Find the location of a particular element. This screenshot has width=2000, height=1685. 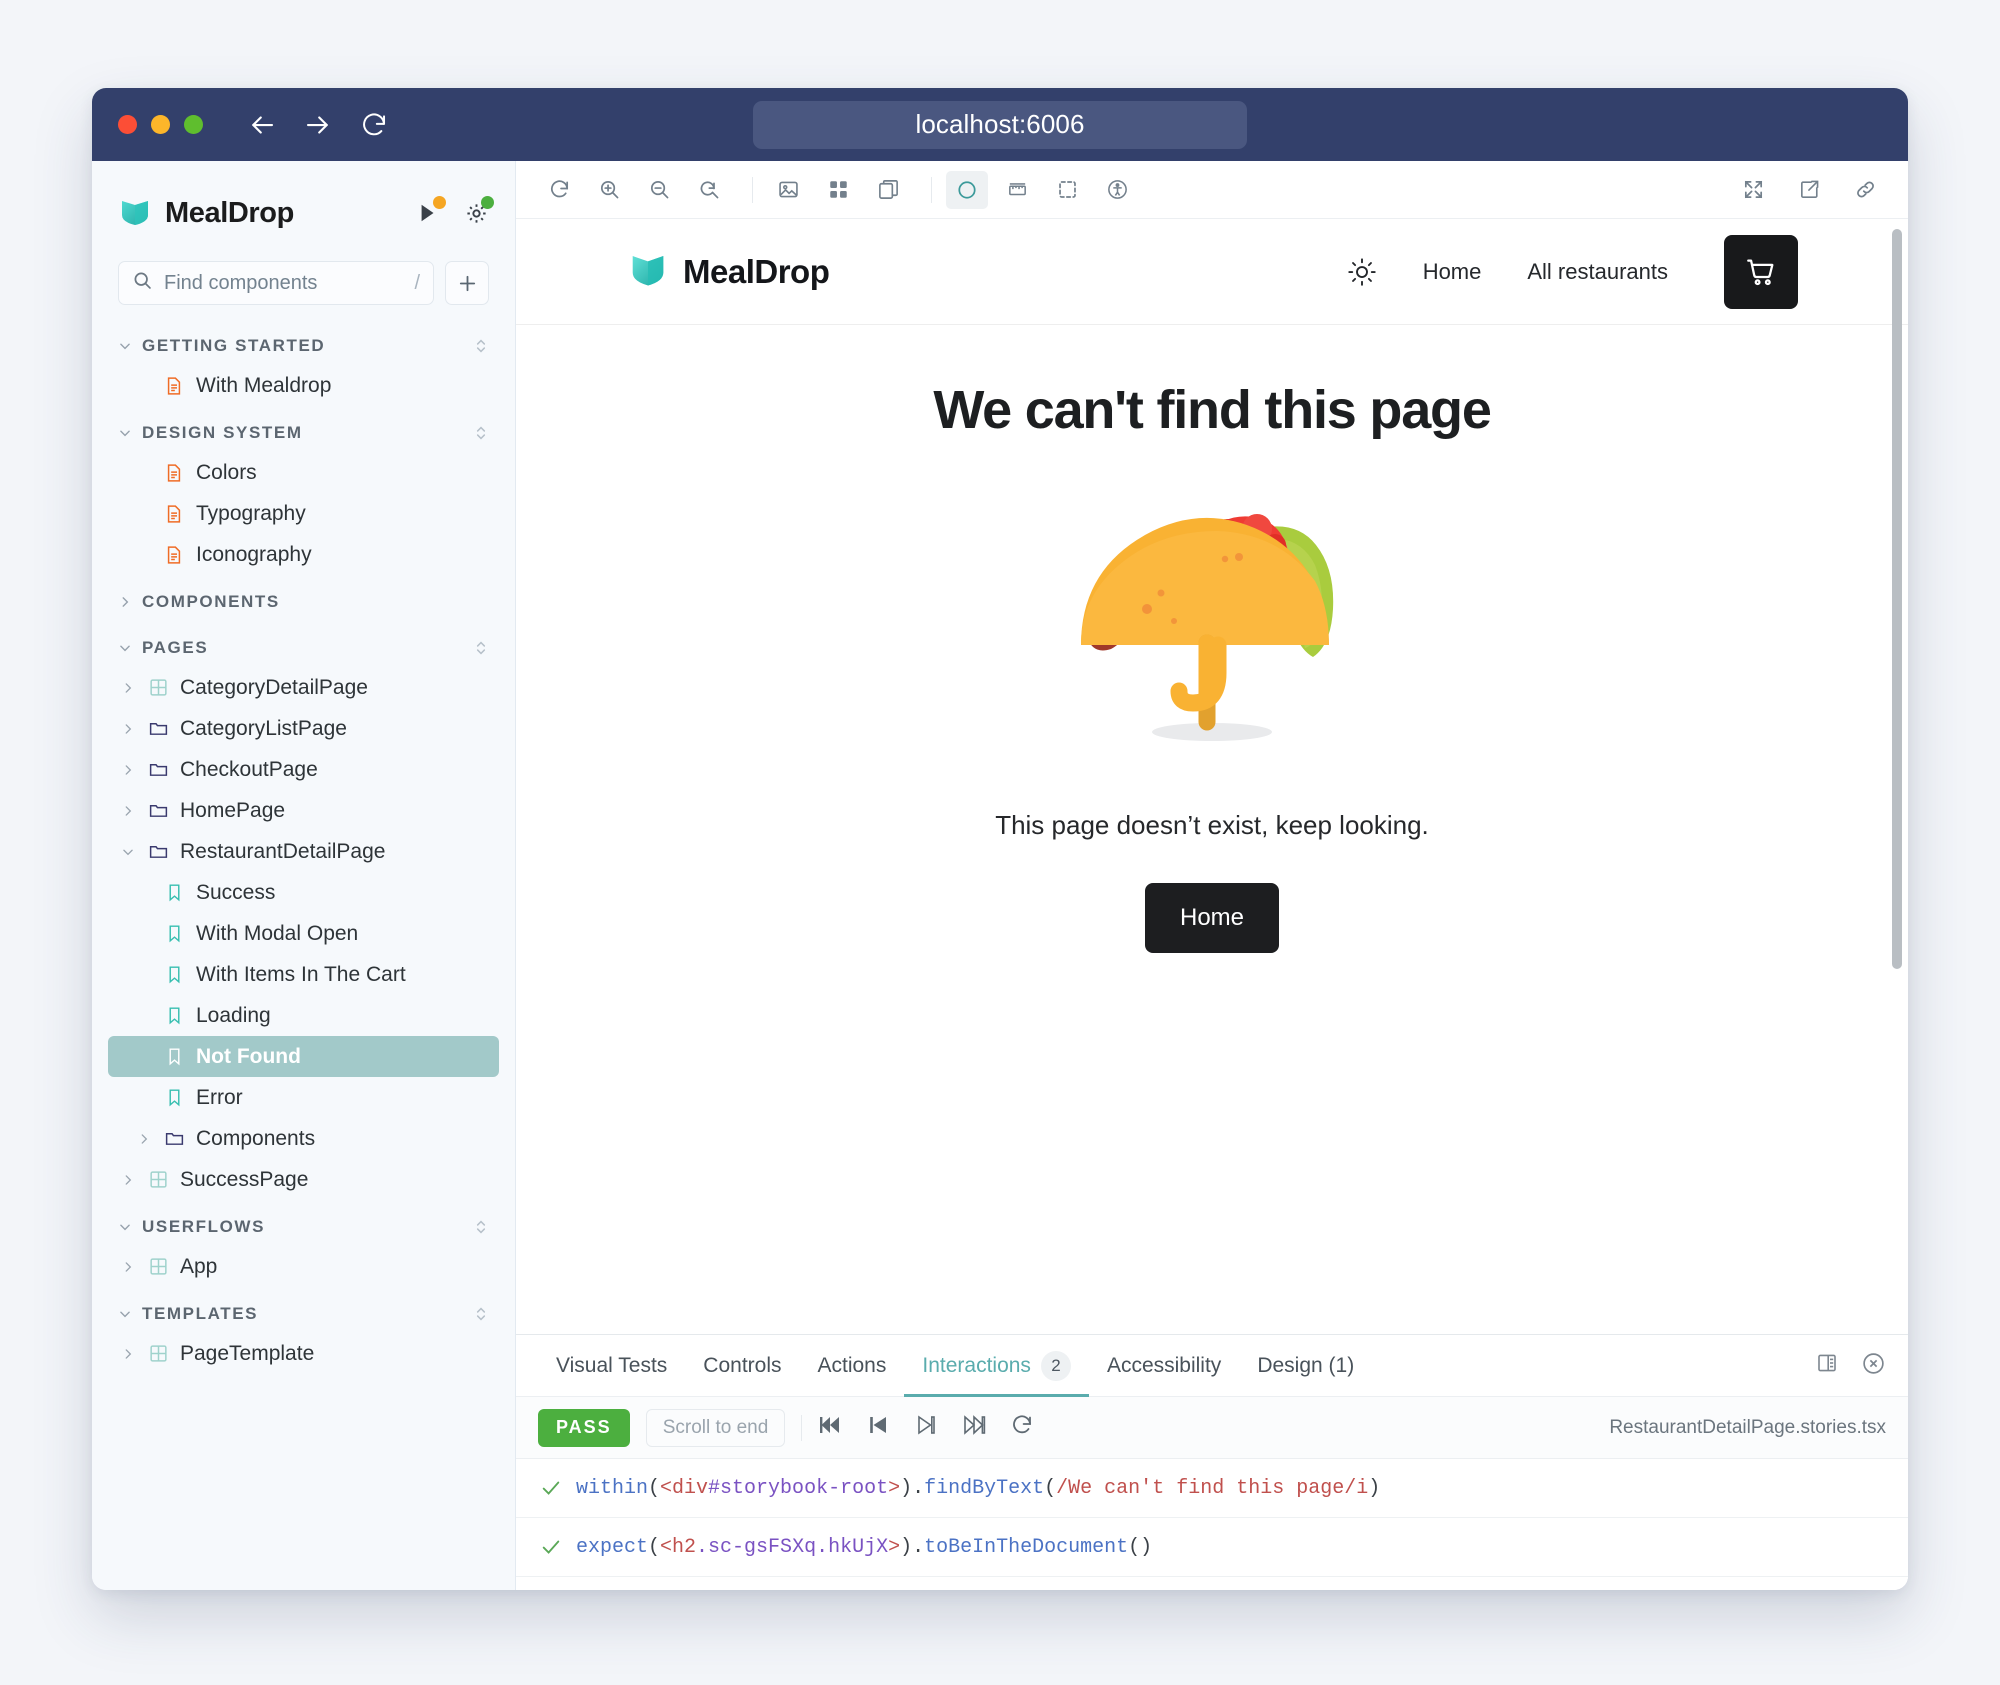

viewport-icon is located at coordinates (888, 190).